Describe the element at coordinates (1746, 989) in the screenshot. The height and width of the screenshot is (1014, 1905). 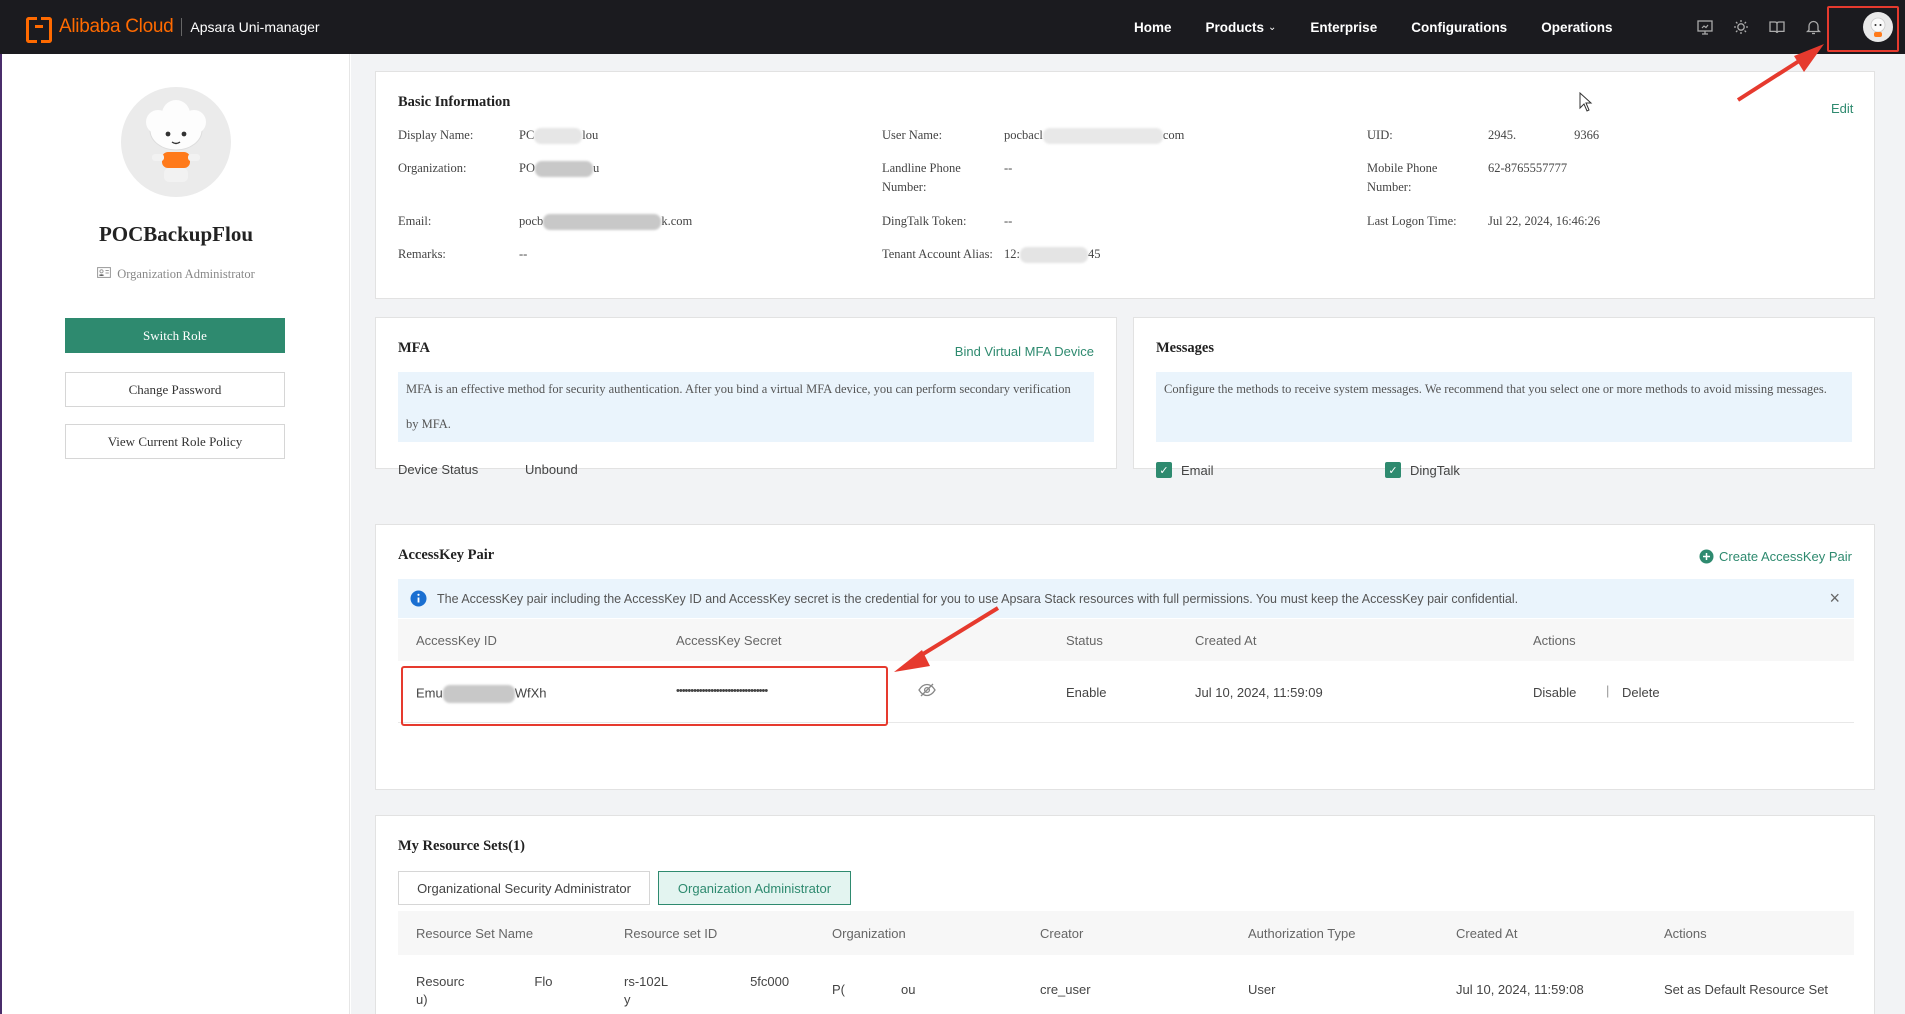
I see `set-default-resource-set-link: Set as Default Resource Set` at that location.